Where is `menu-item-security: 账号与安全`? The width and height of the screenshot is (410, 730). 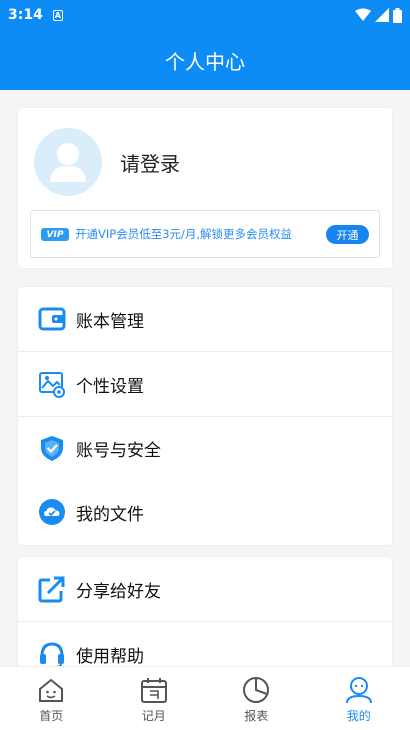 menu-item-security: 账号与安全 is located at coordinates (205, 448).